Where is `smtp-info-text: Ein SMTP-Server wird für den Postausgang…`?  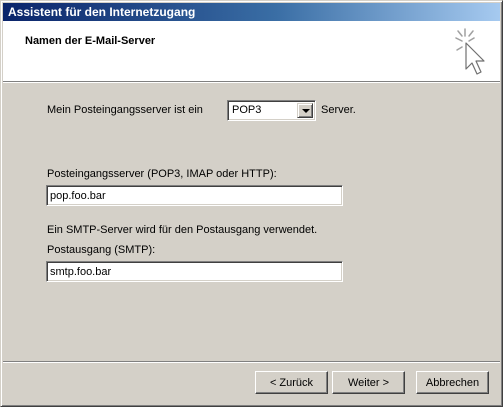
smtp-info-text: Ein SMTP-Server wird für den Postausgang… is located at coordinates (182, 230).